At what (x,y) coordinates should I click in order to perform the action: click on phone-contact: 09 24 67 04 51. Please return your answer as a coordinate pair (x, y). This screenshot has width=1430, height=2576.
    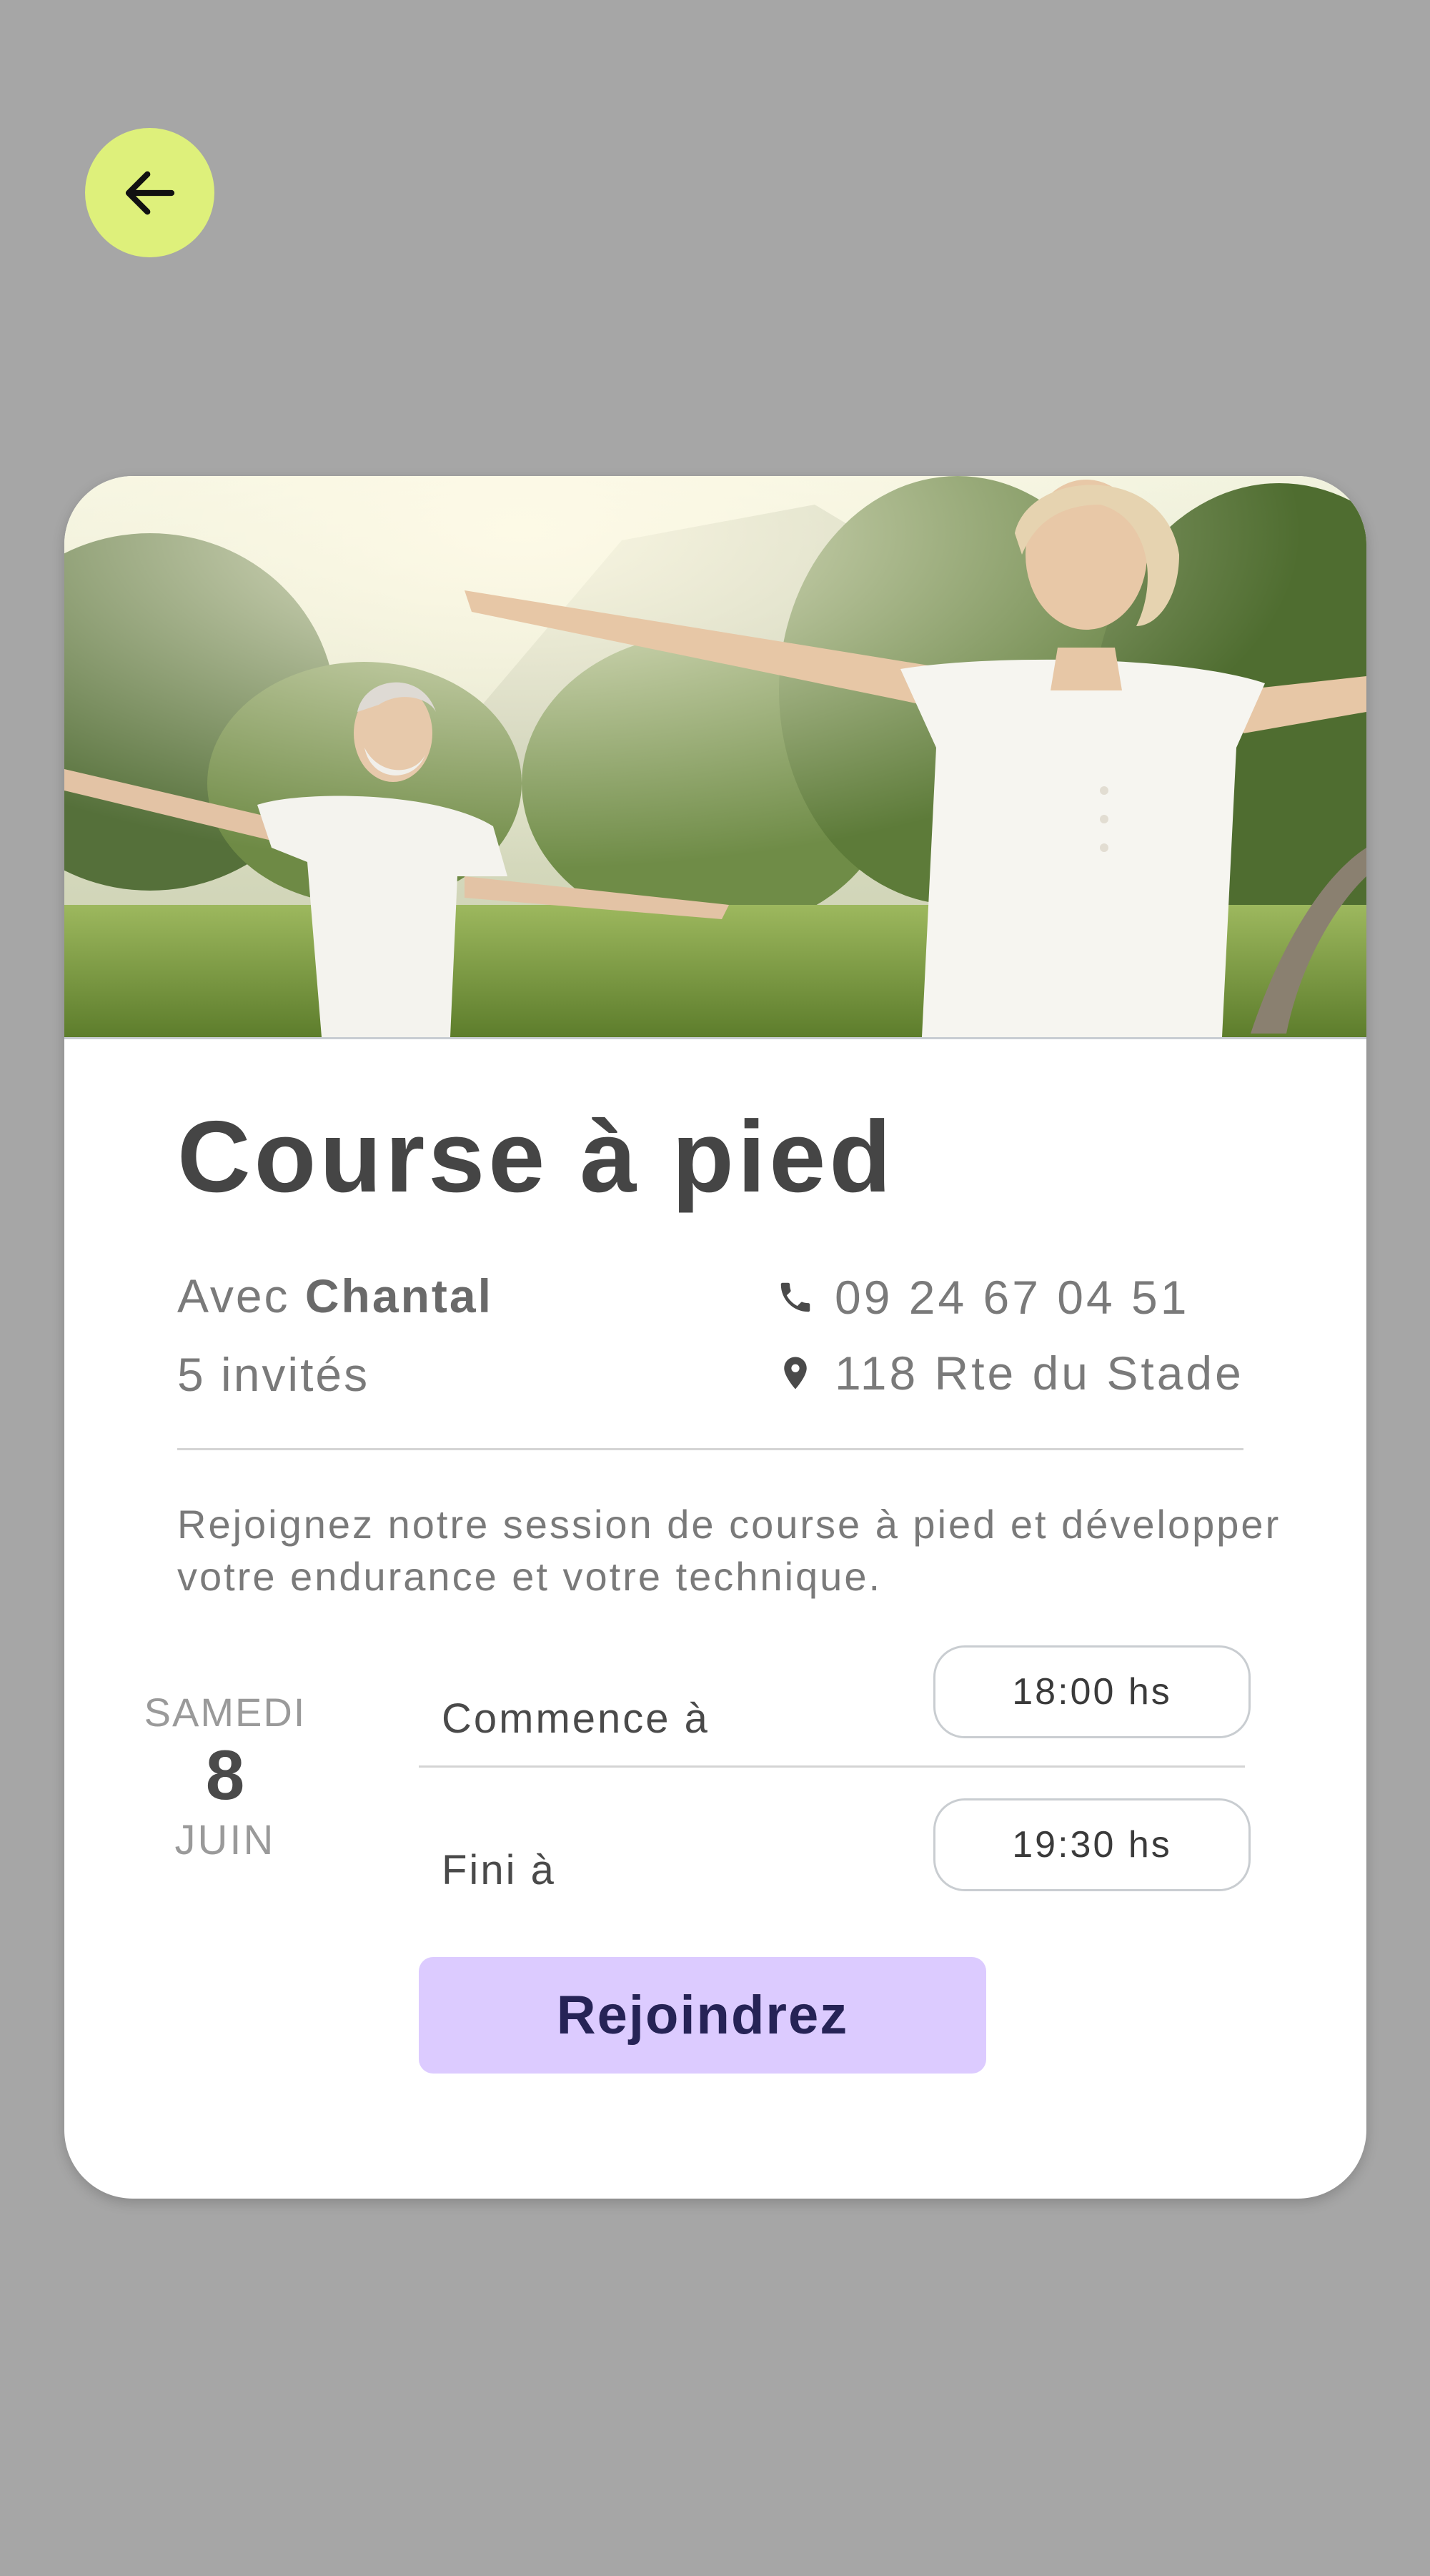
    Looking at the image, I should click on (983, 1297).